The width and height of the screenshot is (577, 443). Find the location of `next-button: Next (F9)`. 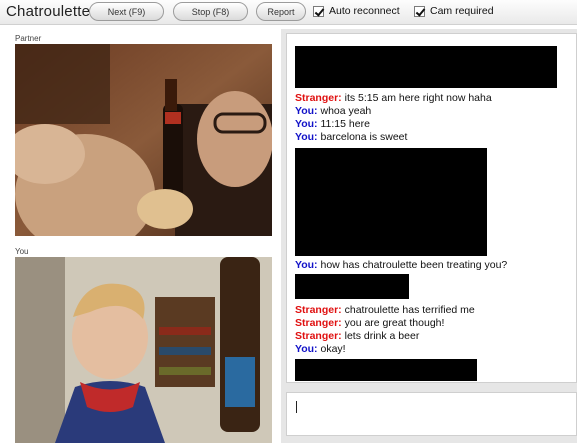

next-button: Next (F9) is located at coordinates (126, 11).